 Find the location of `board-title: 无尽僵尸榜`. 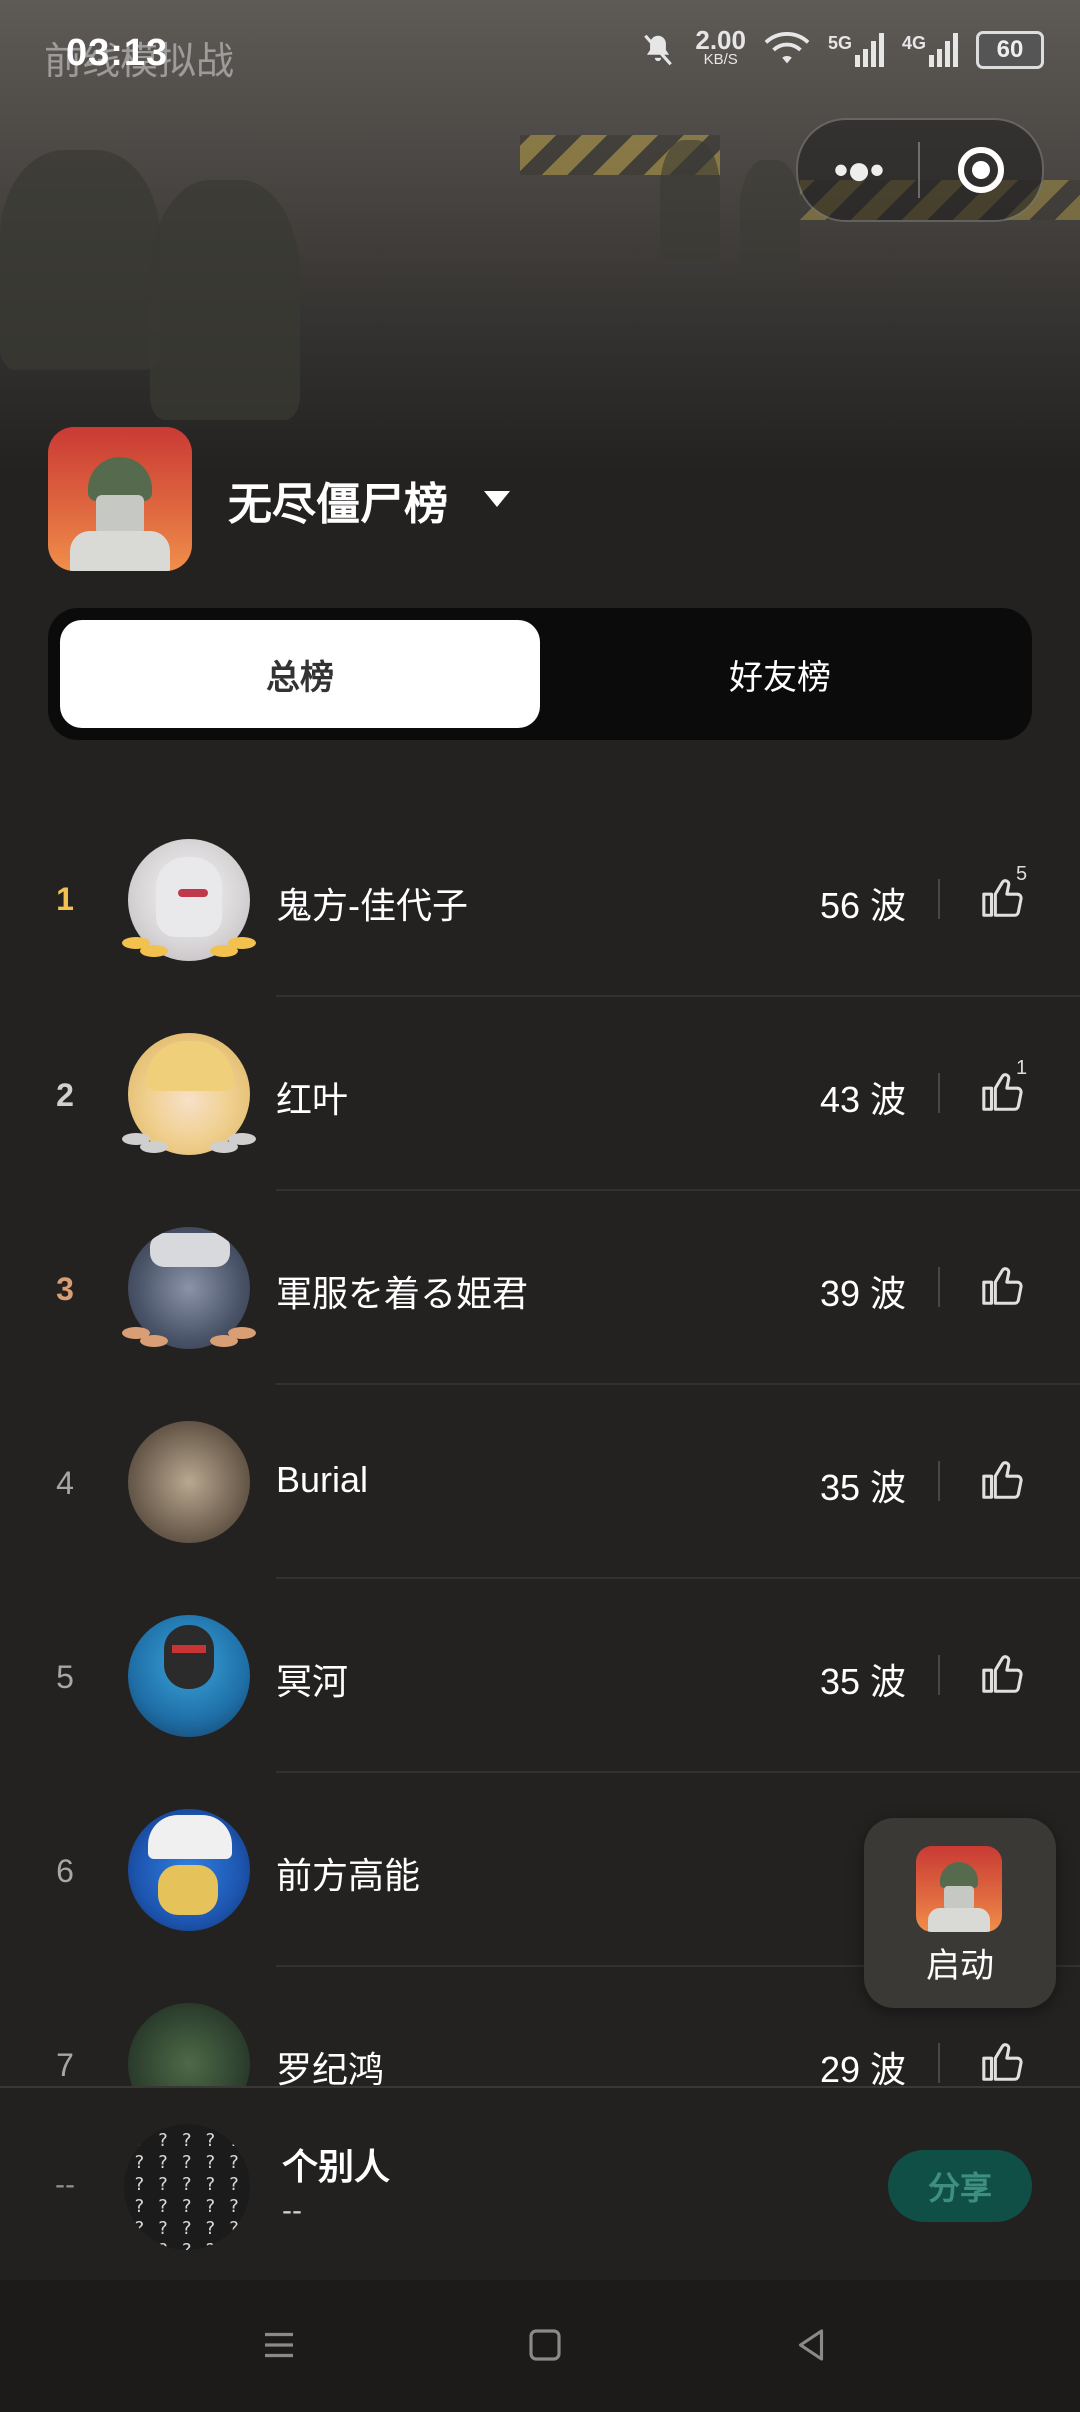

board-title: 无尽僵尸榜 is located at coordinates (338, 500).